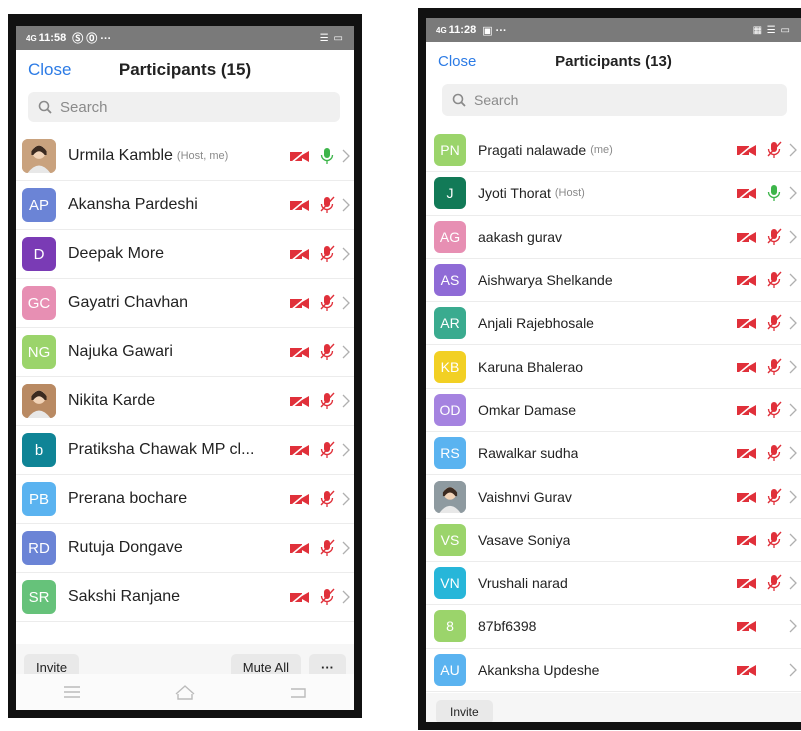  I want to click on participant-row: AS Aishwarya Shelkande, so click(613, 281).